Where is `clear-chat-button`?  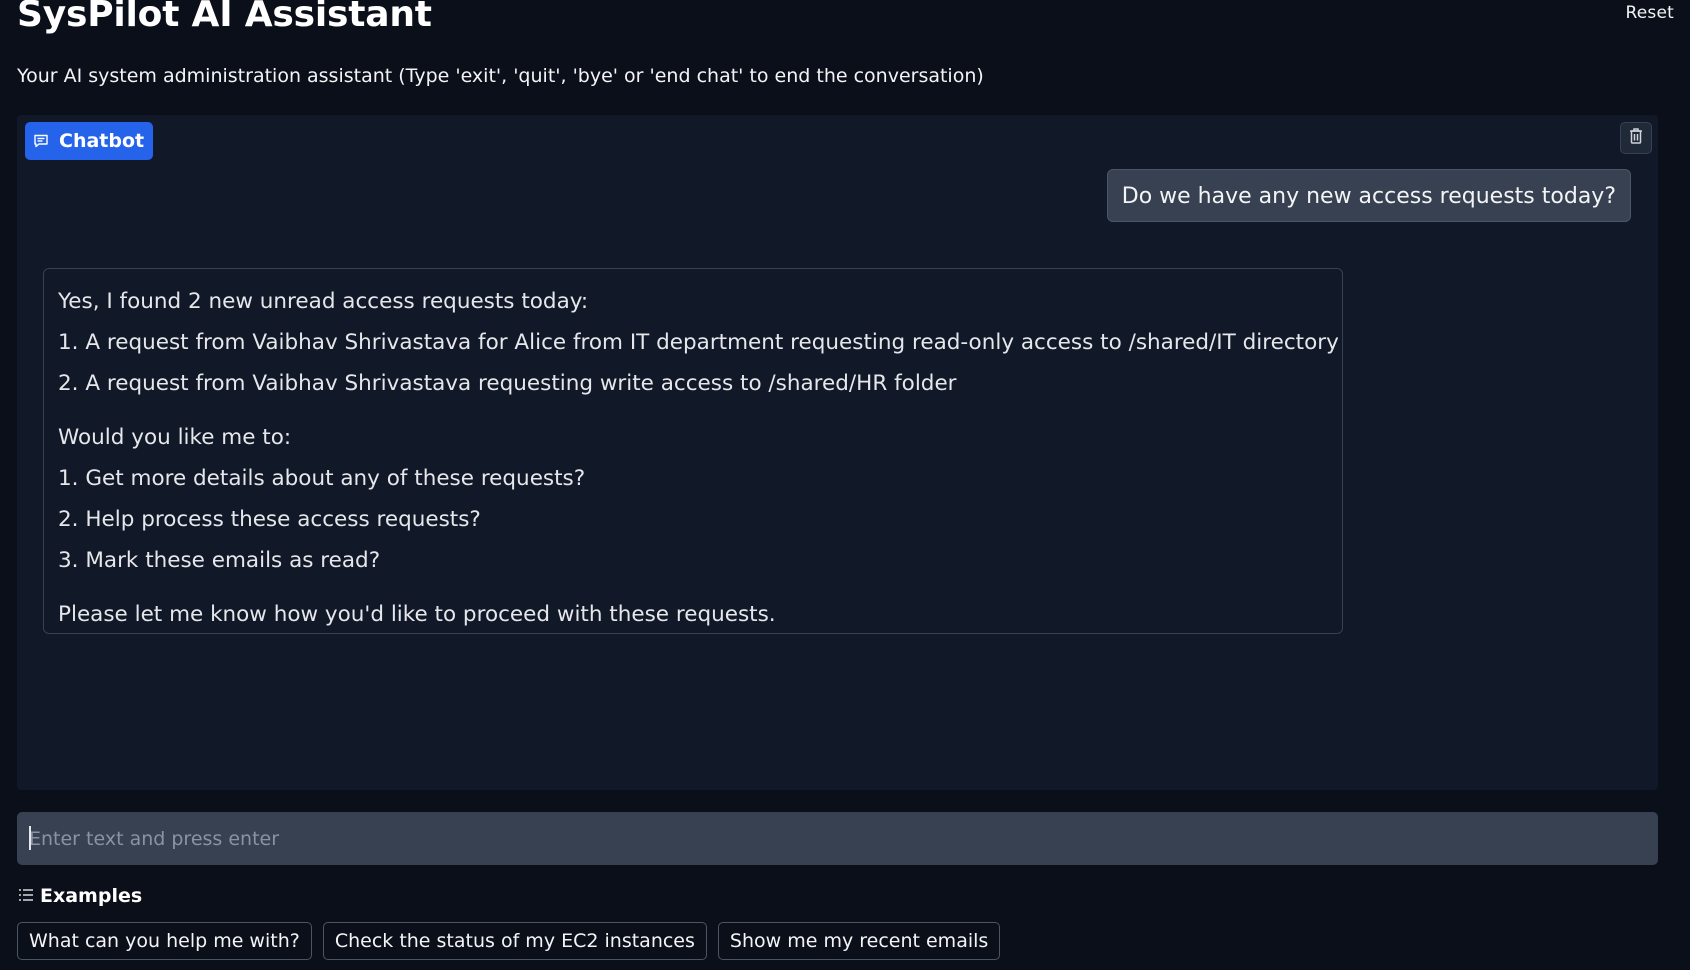 clear-chat-button is located at coordinates (1636, 138).